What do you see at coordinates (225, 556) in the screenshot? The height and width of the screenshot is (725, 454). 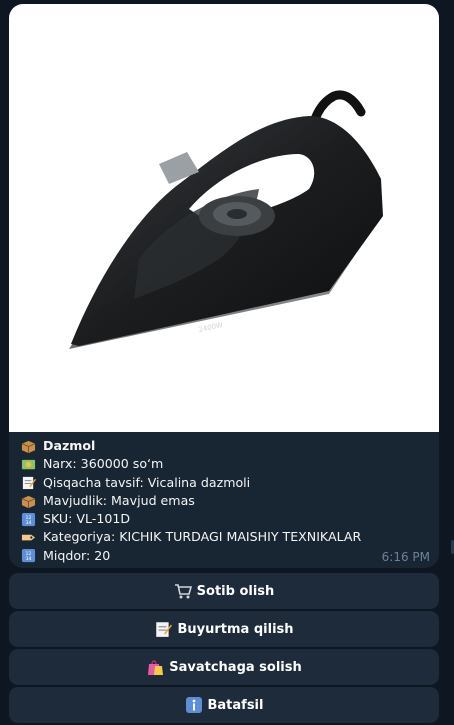 I see `caption-quantity-line: 12 34 Miqdor: 20` at bounding box center [225, 556].